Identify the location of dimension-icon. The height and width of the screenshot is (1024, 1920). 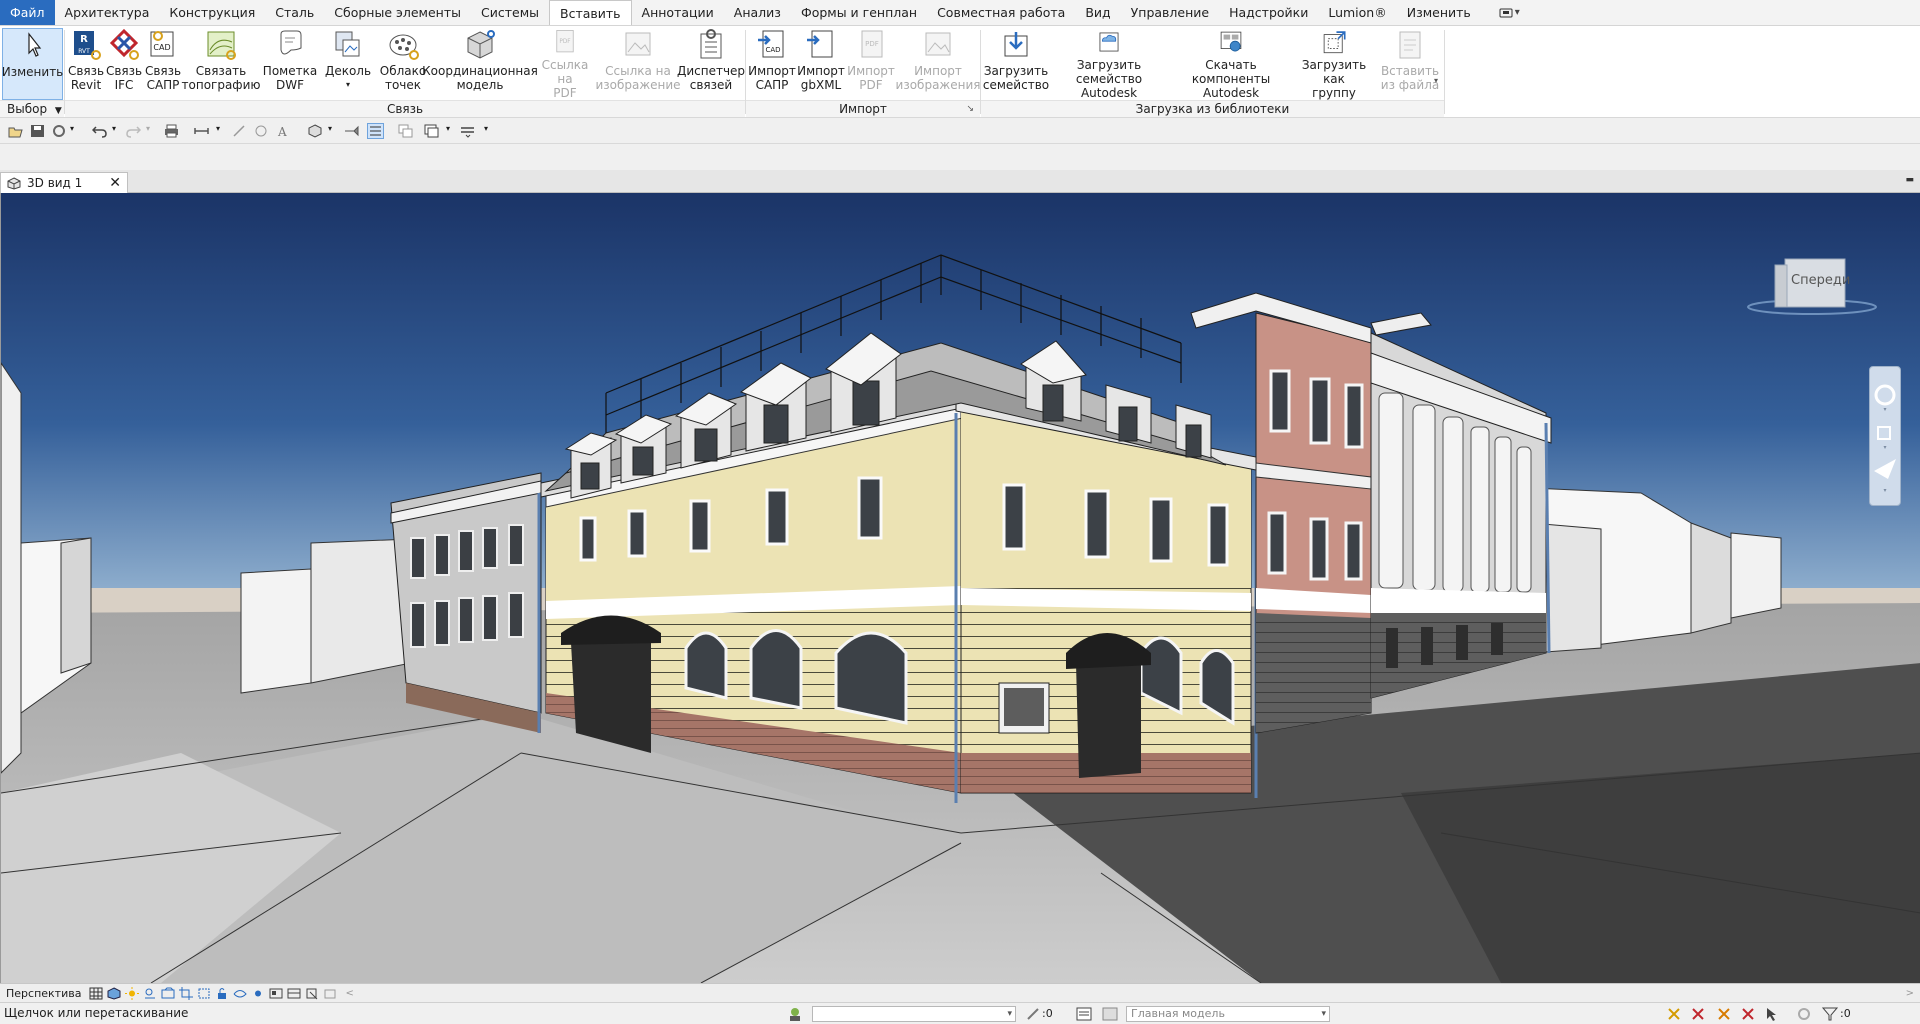
(239, 131).